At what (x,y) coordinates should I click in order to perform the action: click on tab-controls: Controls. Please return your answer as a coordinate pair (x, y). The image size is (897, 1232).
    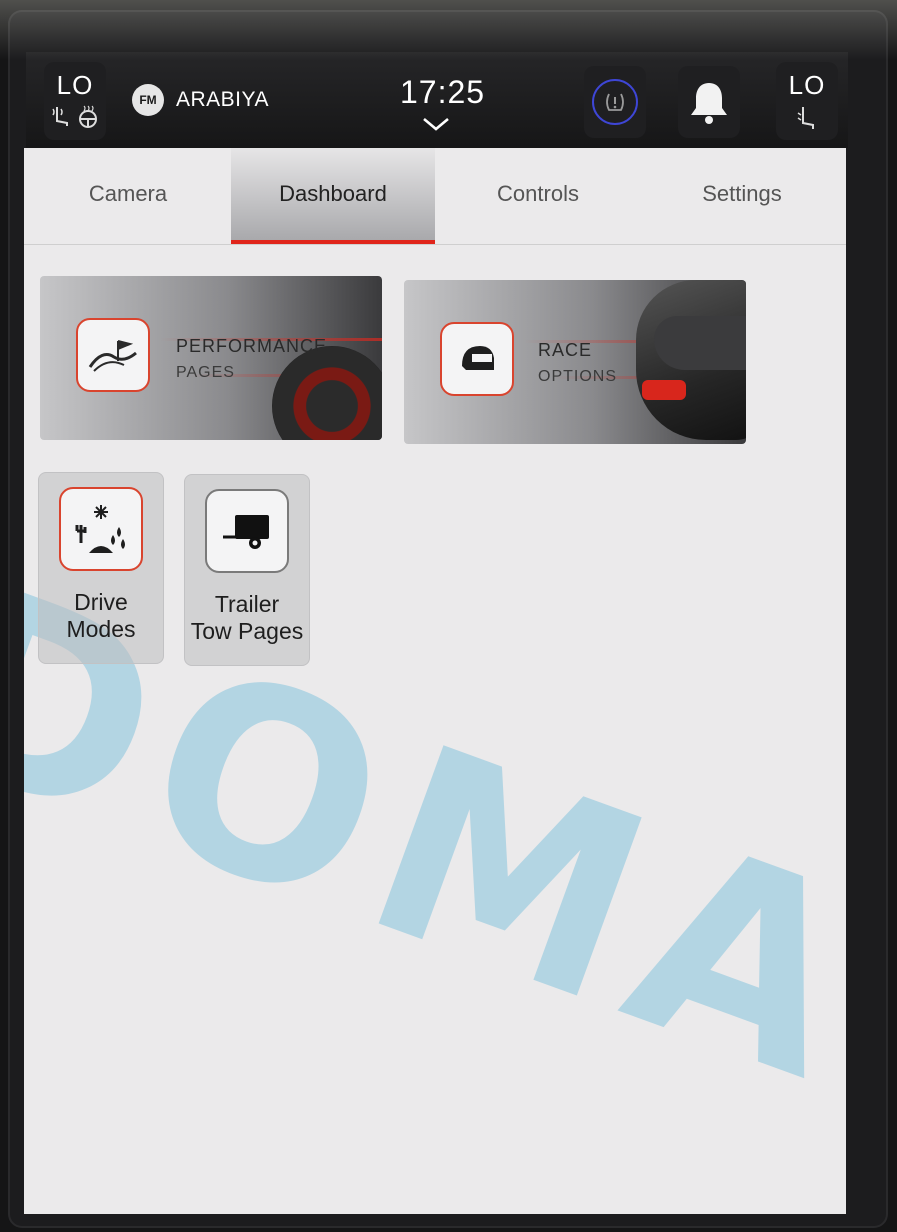
    Looking at the image, I should click on (538, 194).